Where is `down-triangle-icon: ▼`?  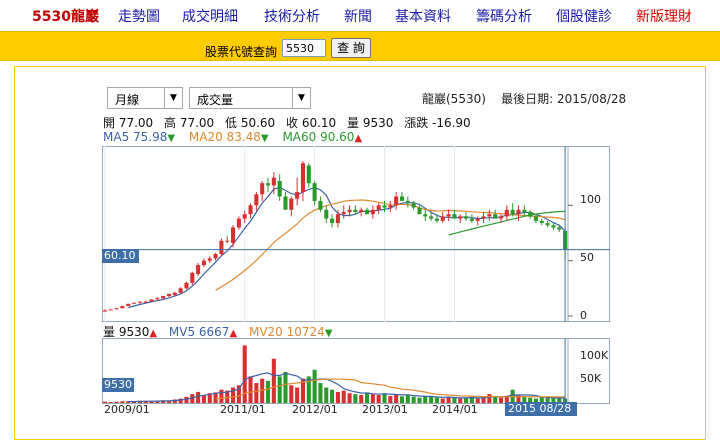 down-triangle-icon: ▼ is located at coordinates (171, 138).